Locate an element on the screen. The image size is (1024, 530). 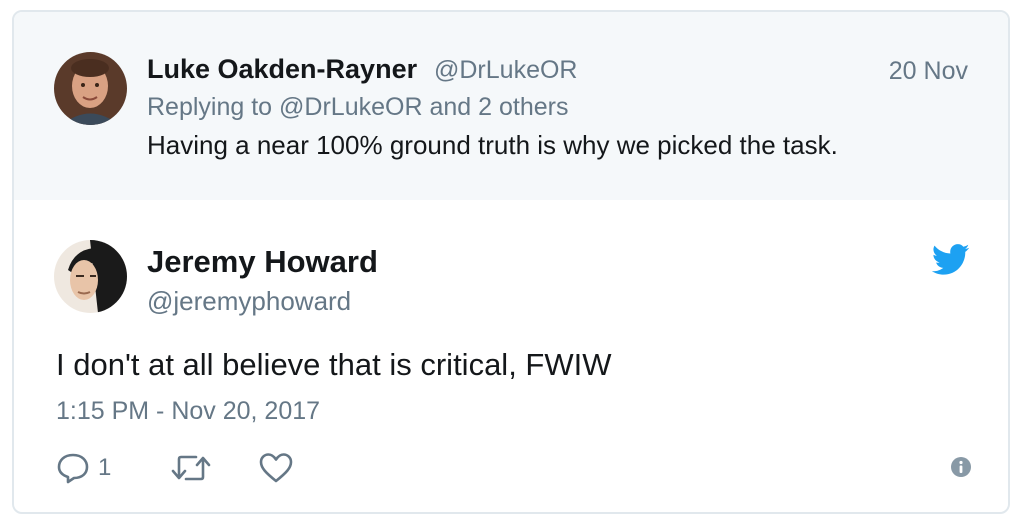
reply-count: 1 is located at coordinates (105, 467).